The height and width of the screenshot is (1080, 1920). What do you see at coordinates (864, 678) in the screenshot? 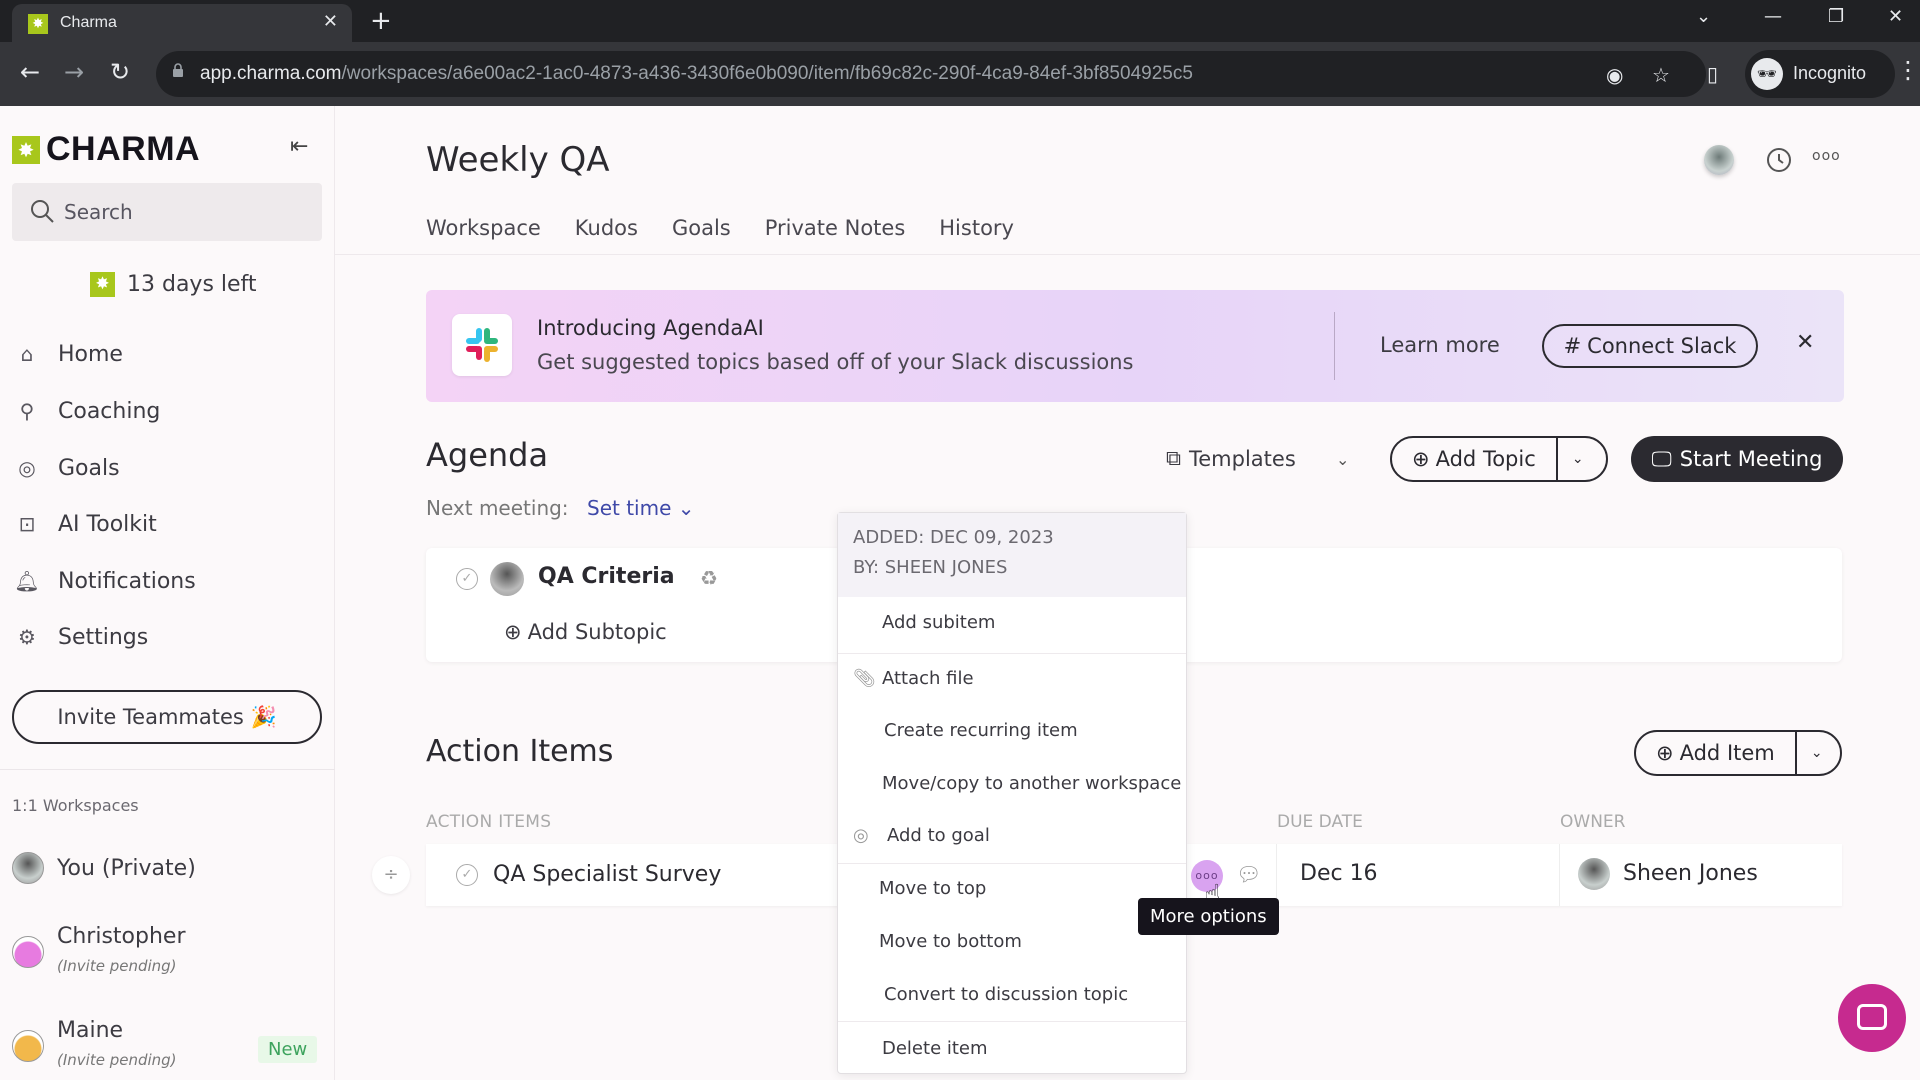
I see `paperclip-icon: 📎︎` at bounding box center [864, 678].